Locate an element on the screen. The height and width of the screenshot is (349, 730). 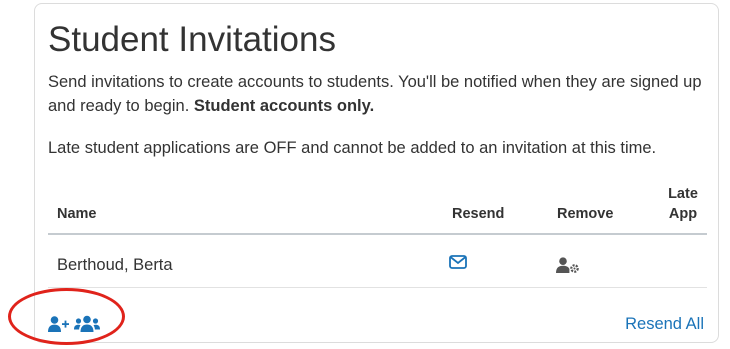
resend-all-link: Resend All is located at coordinates (664, 324).